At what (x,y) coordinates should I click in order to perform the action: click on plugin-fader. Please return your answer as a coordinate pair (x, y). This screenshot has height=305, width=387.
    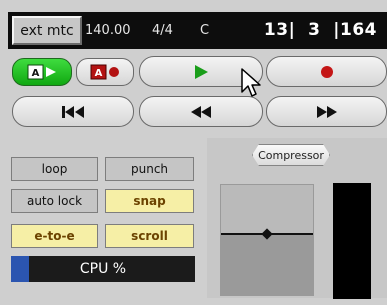
    Looking at the image, I should click on (267, 240).